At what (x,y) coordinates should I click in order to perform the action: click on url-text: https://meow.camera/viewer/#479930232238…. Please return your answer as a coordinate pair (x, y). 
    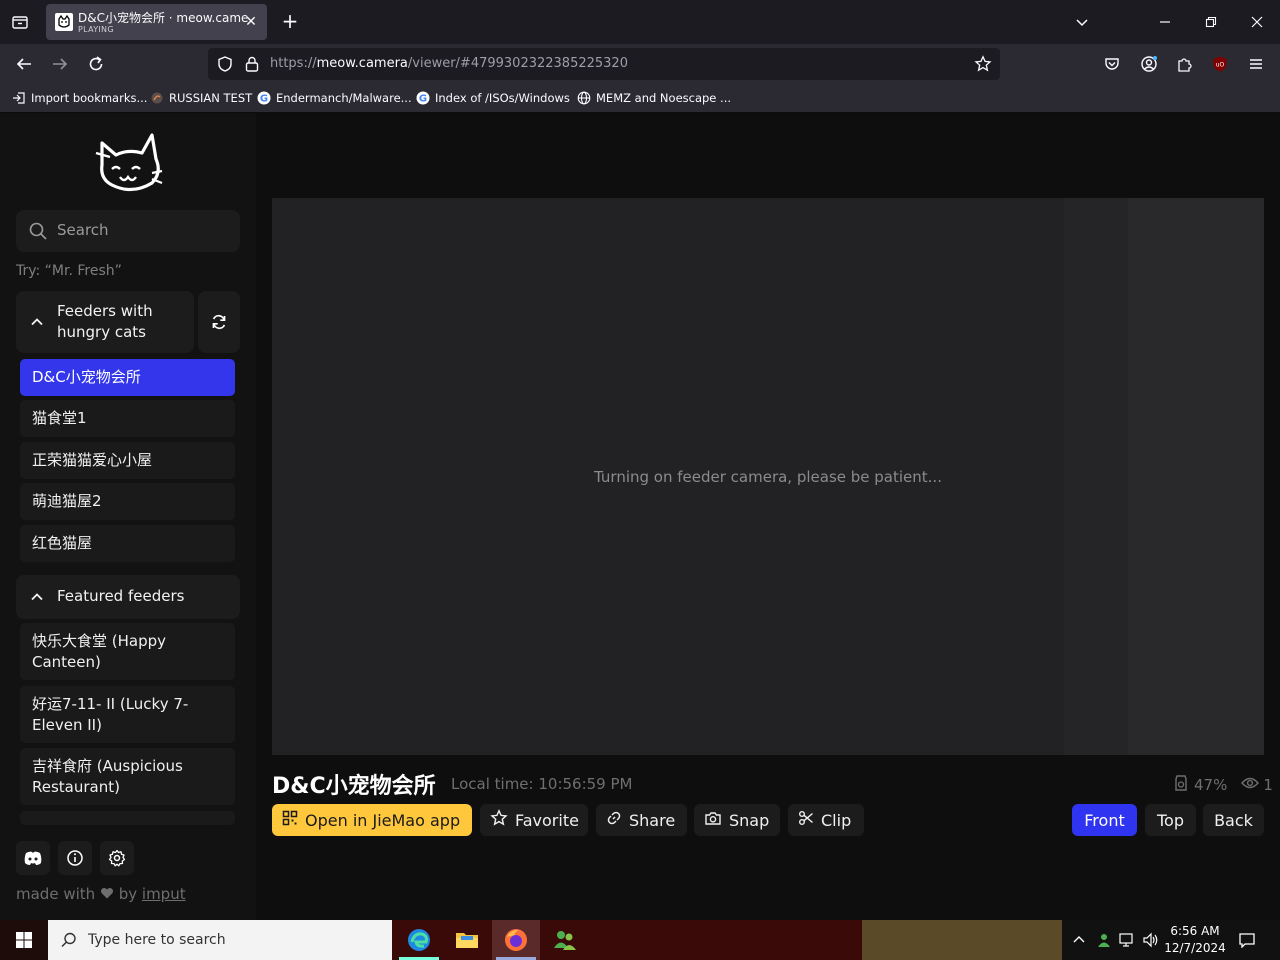
    Looking at the image, I should click on (449, 63).